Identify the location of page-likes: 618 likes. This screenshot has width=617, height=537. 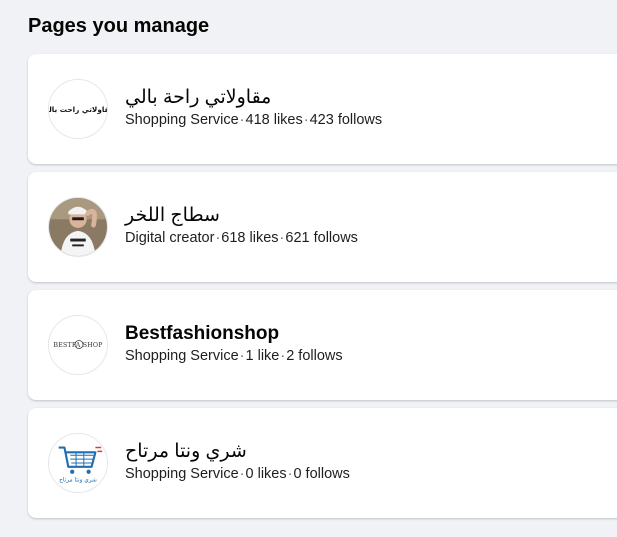
(250, 238).